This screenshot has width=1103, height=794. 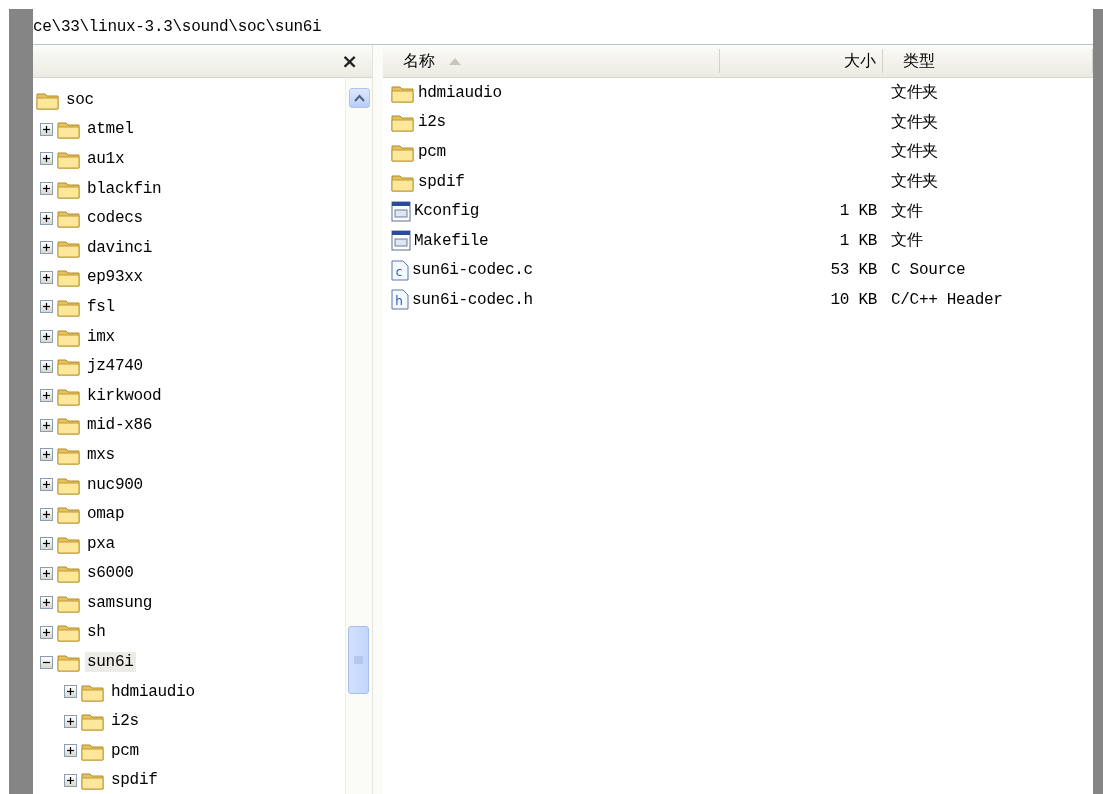 What do you see at coordinates (854, 270) in the screenshot?
I see `file-size: 53 KB` at bounding box center [854, 270].